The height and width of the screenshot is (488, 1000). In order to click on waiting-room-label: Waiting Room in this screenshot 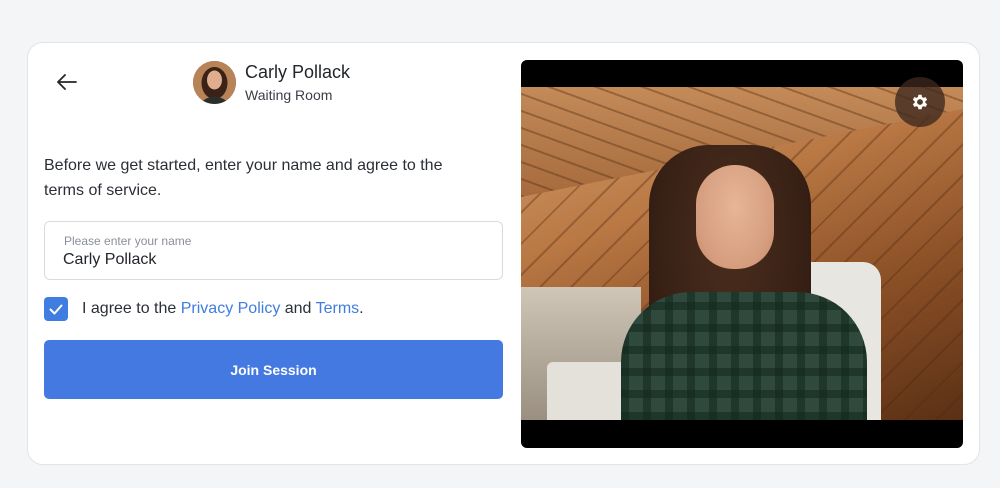, I will do `click(289, 95)`.